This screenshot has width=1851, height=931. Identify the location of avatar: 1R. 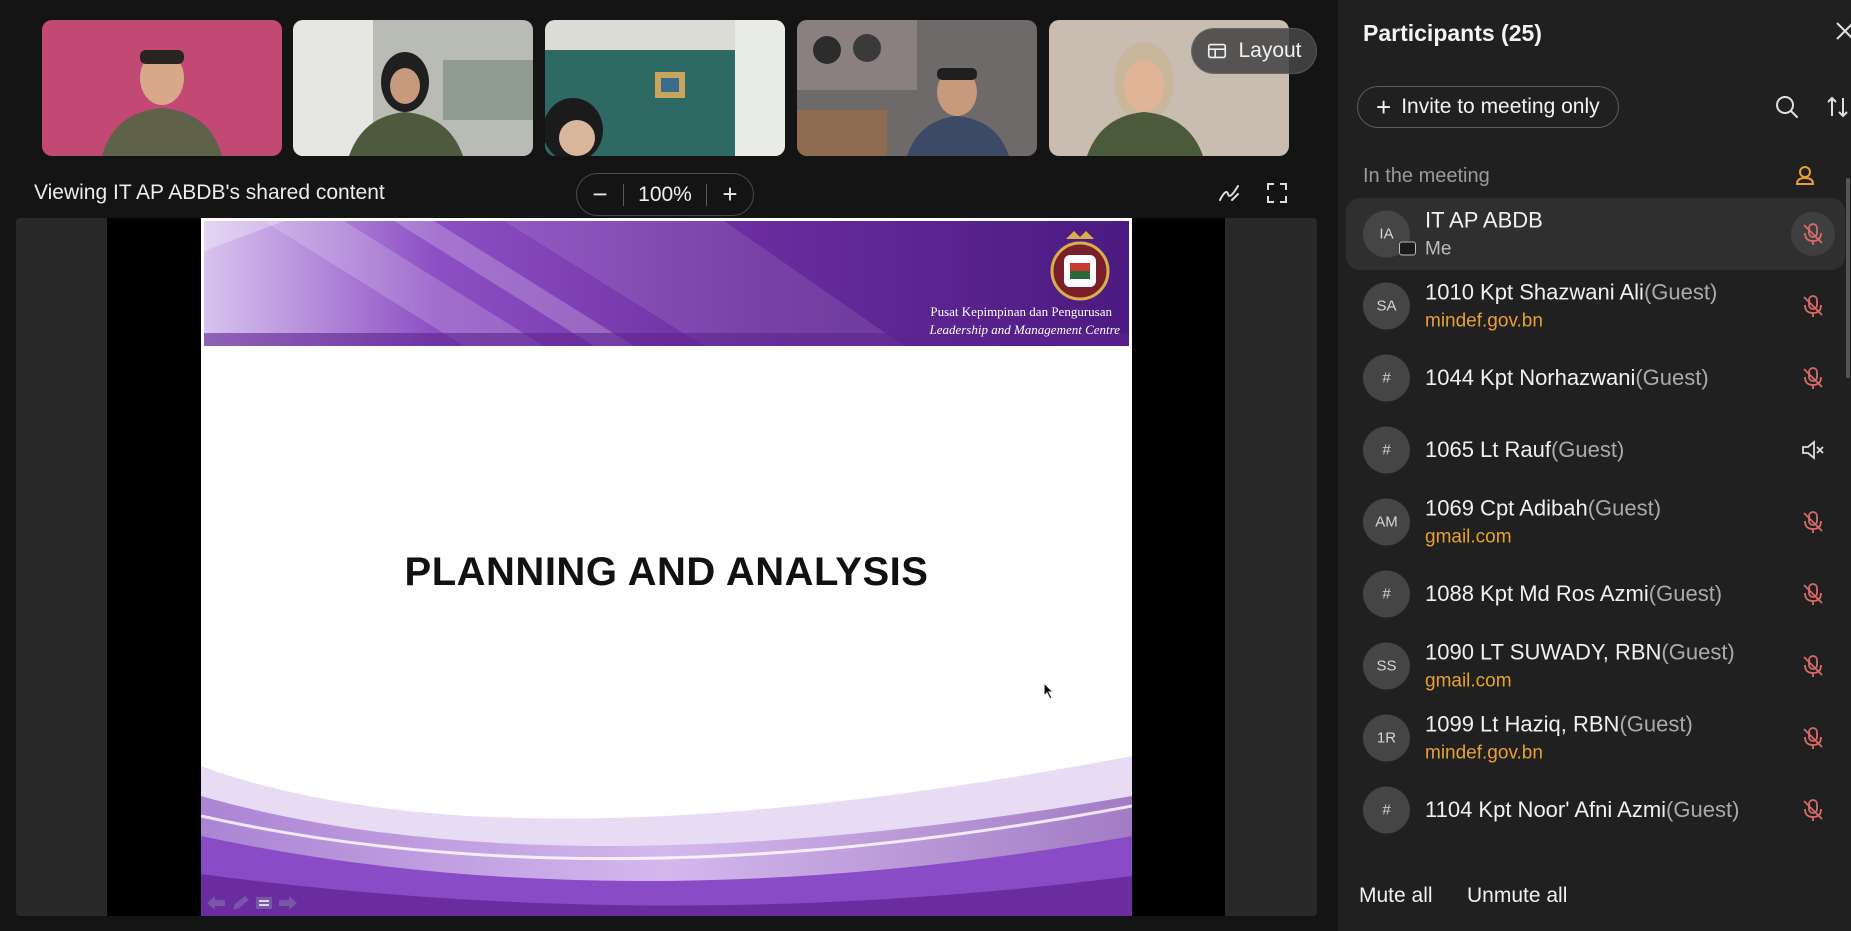
(1386, 738).